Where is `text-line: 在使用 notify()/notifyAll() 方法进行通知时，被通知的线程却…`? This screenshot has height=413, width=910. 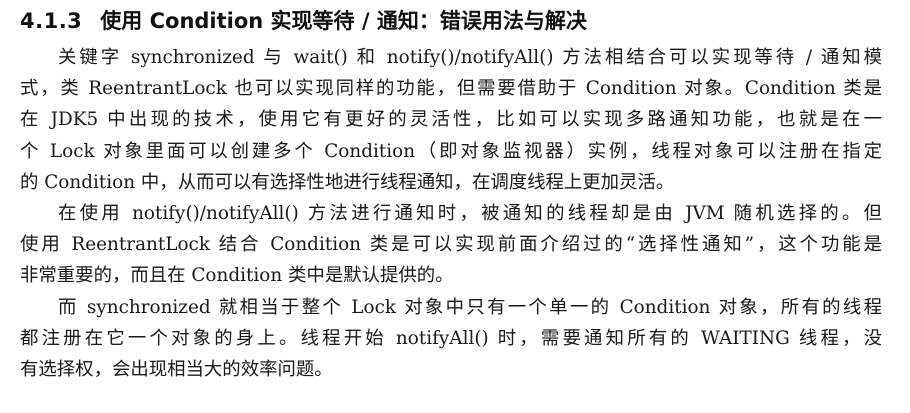
text-line: 在使用 notify()/notifyAll() 方法进行通知时，被通知的线程却… is located at coordinates (470, 213).